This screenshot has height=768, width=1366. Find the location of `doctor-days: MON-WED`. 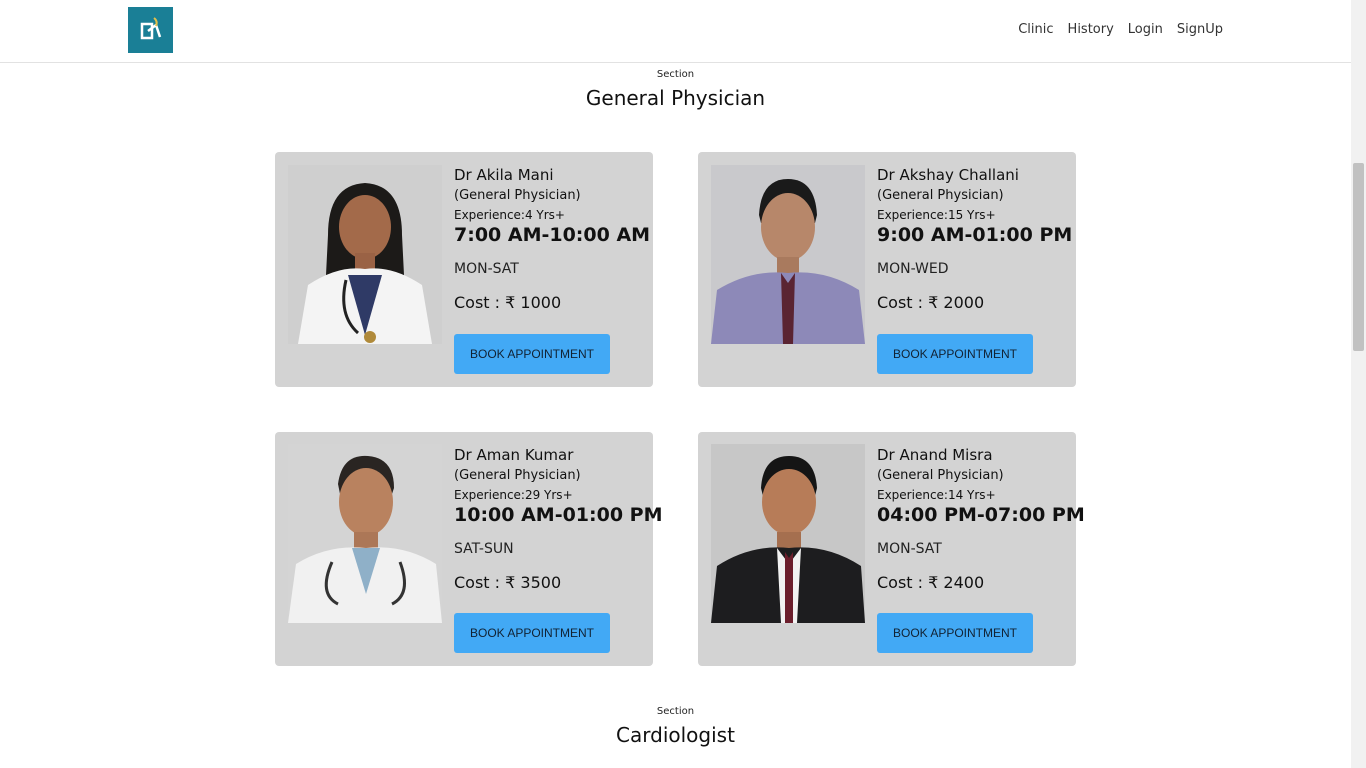

doctor-days: MON-WED is located at coordinates (913, 269).